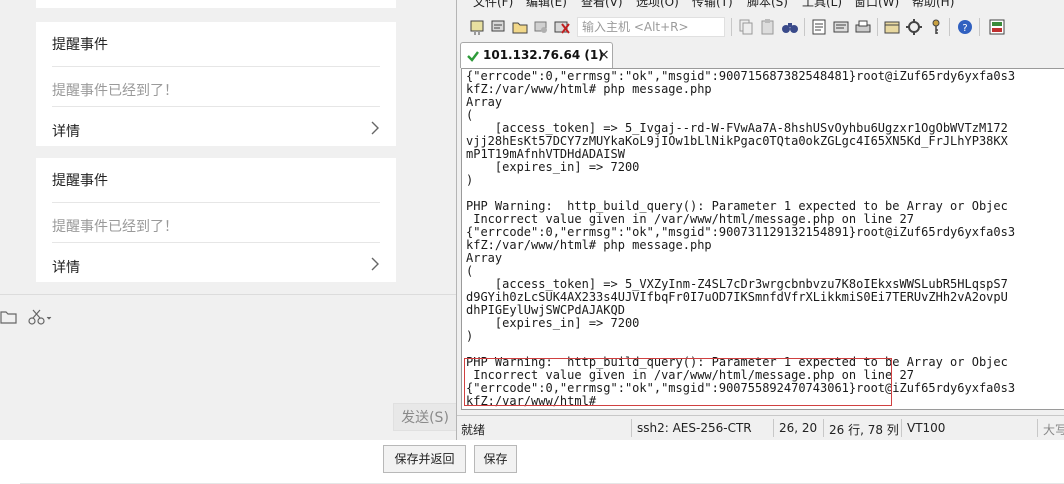 The image size is (1064, 484). I want to click on input-divider, so click(228, 294).